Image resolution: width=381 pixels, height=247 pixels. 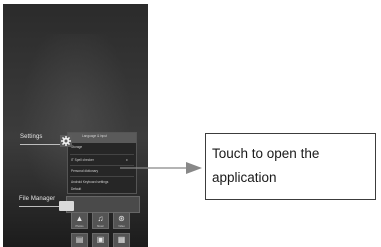 I want to click on document-tile: ▤, so click(x=79, y=240).